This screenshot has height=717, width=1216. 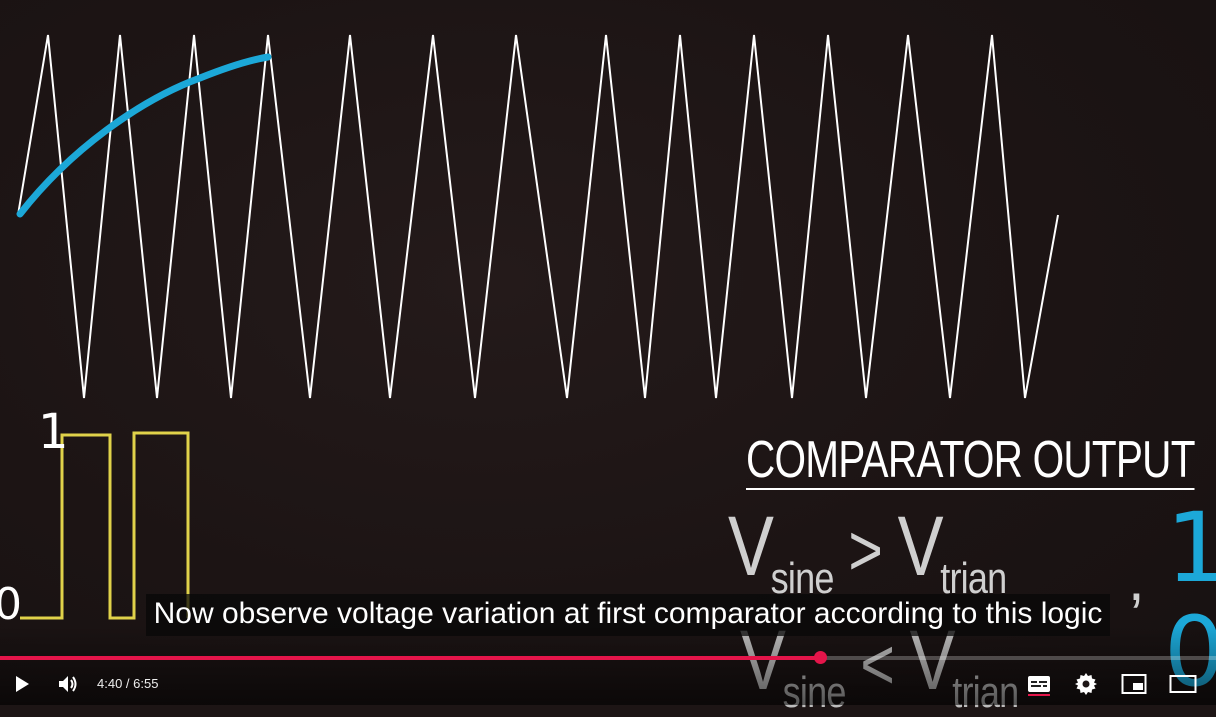 I want to click on theater-mode-icon, so click(x=1183, y=684).